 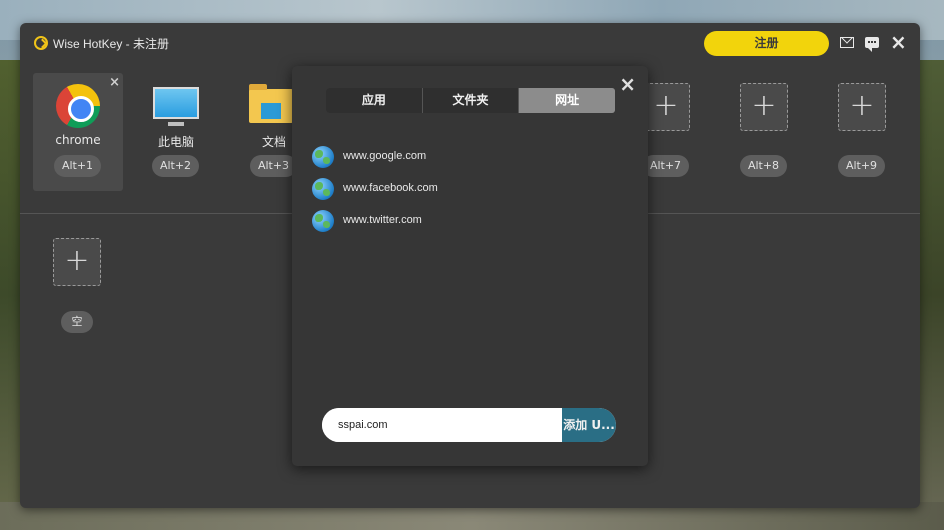 I want to click on hotkey-badge: Alt+7, so click(x=665, y=166).